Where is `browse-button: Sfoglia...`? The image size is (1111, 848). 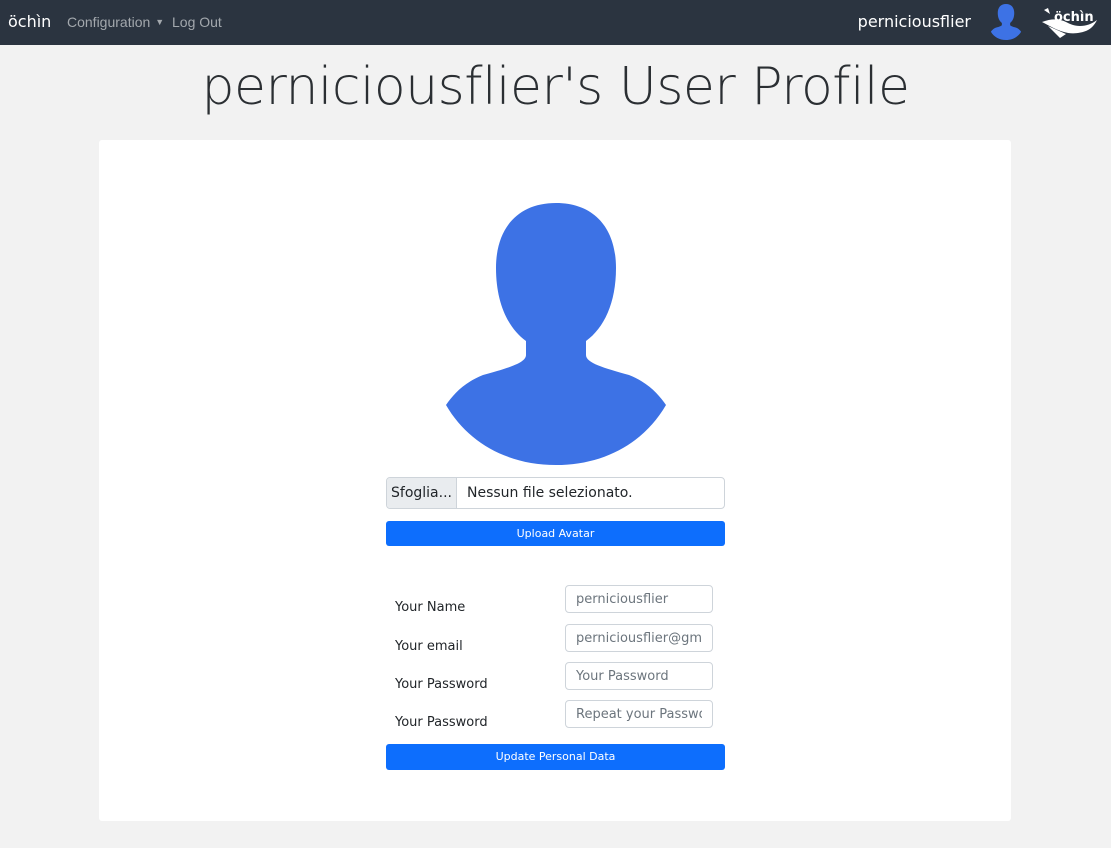
browse-button: Sfoglia... is located at coordinates (422, 493).